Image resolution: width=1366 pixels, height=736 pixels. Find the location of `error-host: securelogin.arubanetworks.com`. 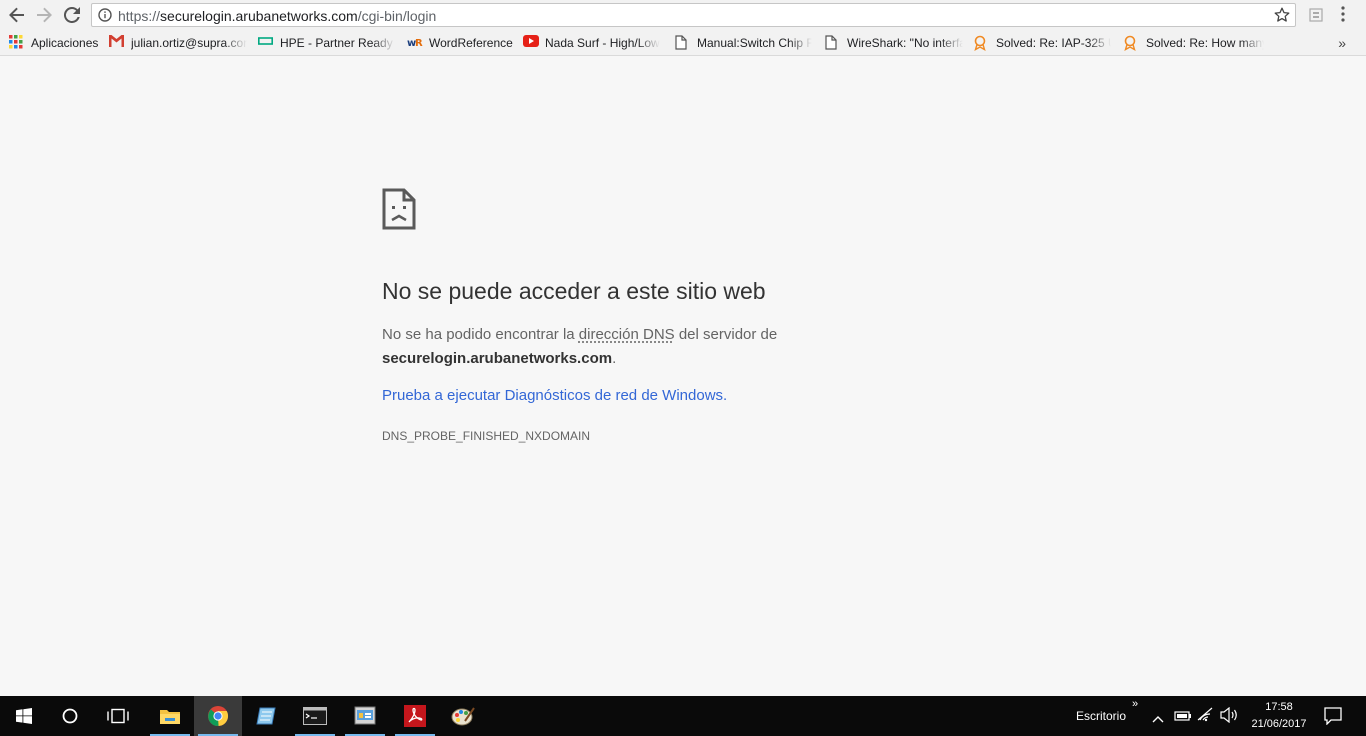

error-host: securelogin.arubanetworks.com is located at coordinates (497, 358).